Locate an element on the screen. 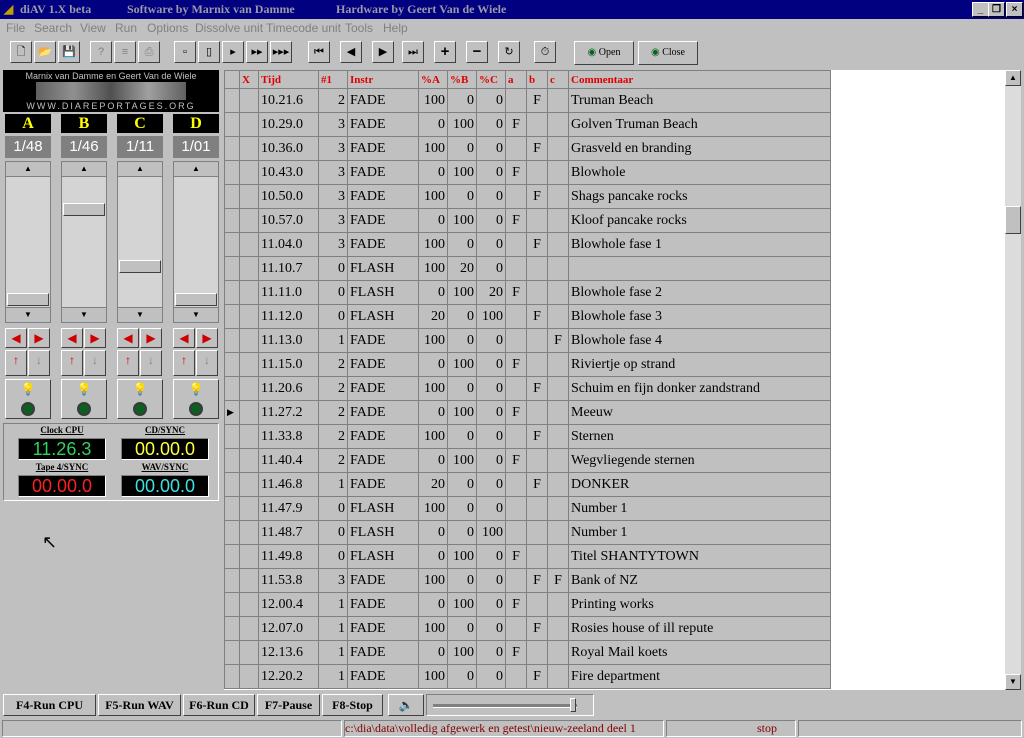 The height and width of the screenshot is (738, 1024). run-wav-button: F5-Run WAV is located at coordinates (139, 705).